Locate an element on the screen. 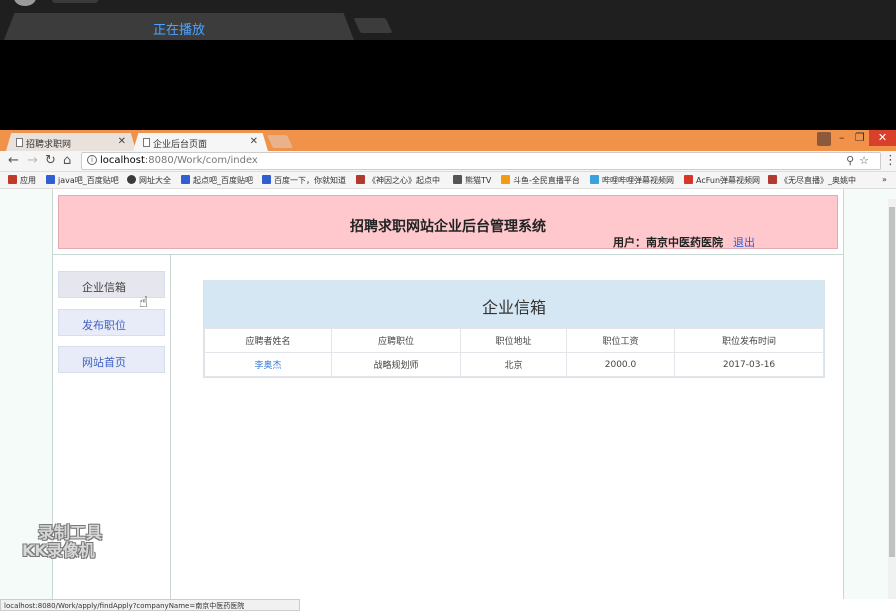 This screenshot has width=896, height=611. browser-tab-1-label: 招聘求职网 is located at coordinates (49, 145).